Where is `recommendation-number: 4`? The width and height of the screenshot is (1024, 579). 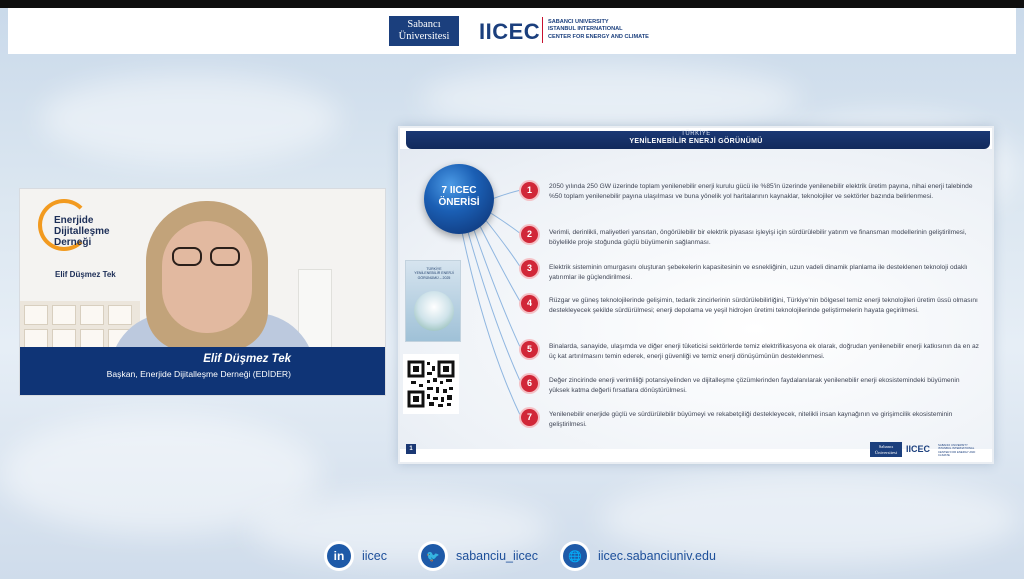 recommendation-number: 4 is located at coordinates (529, 303).